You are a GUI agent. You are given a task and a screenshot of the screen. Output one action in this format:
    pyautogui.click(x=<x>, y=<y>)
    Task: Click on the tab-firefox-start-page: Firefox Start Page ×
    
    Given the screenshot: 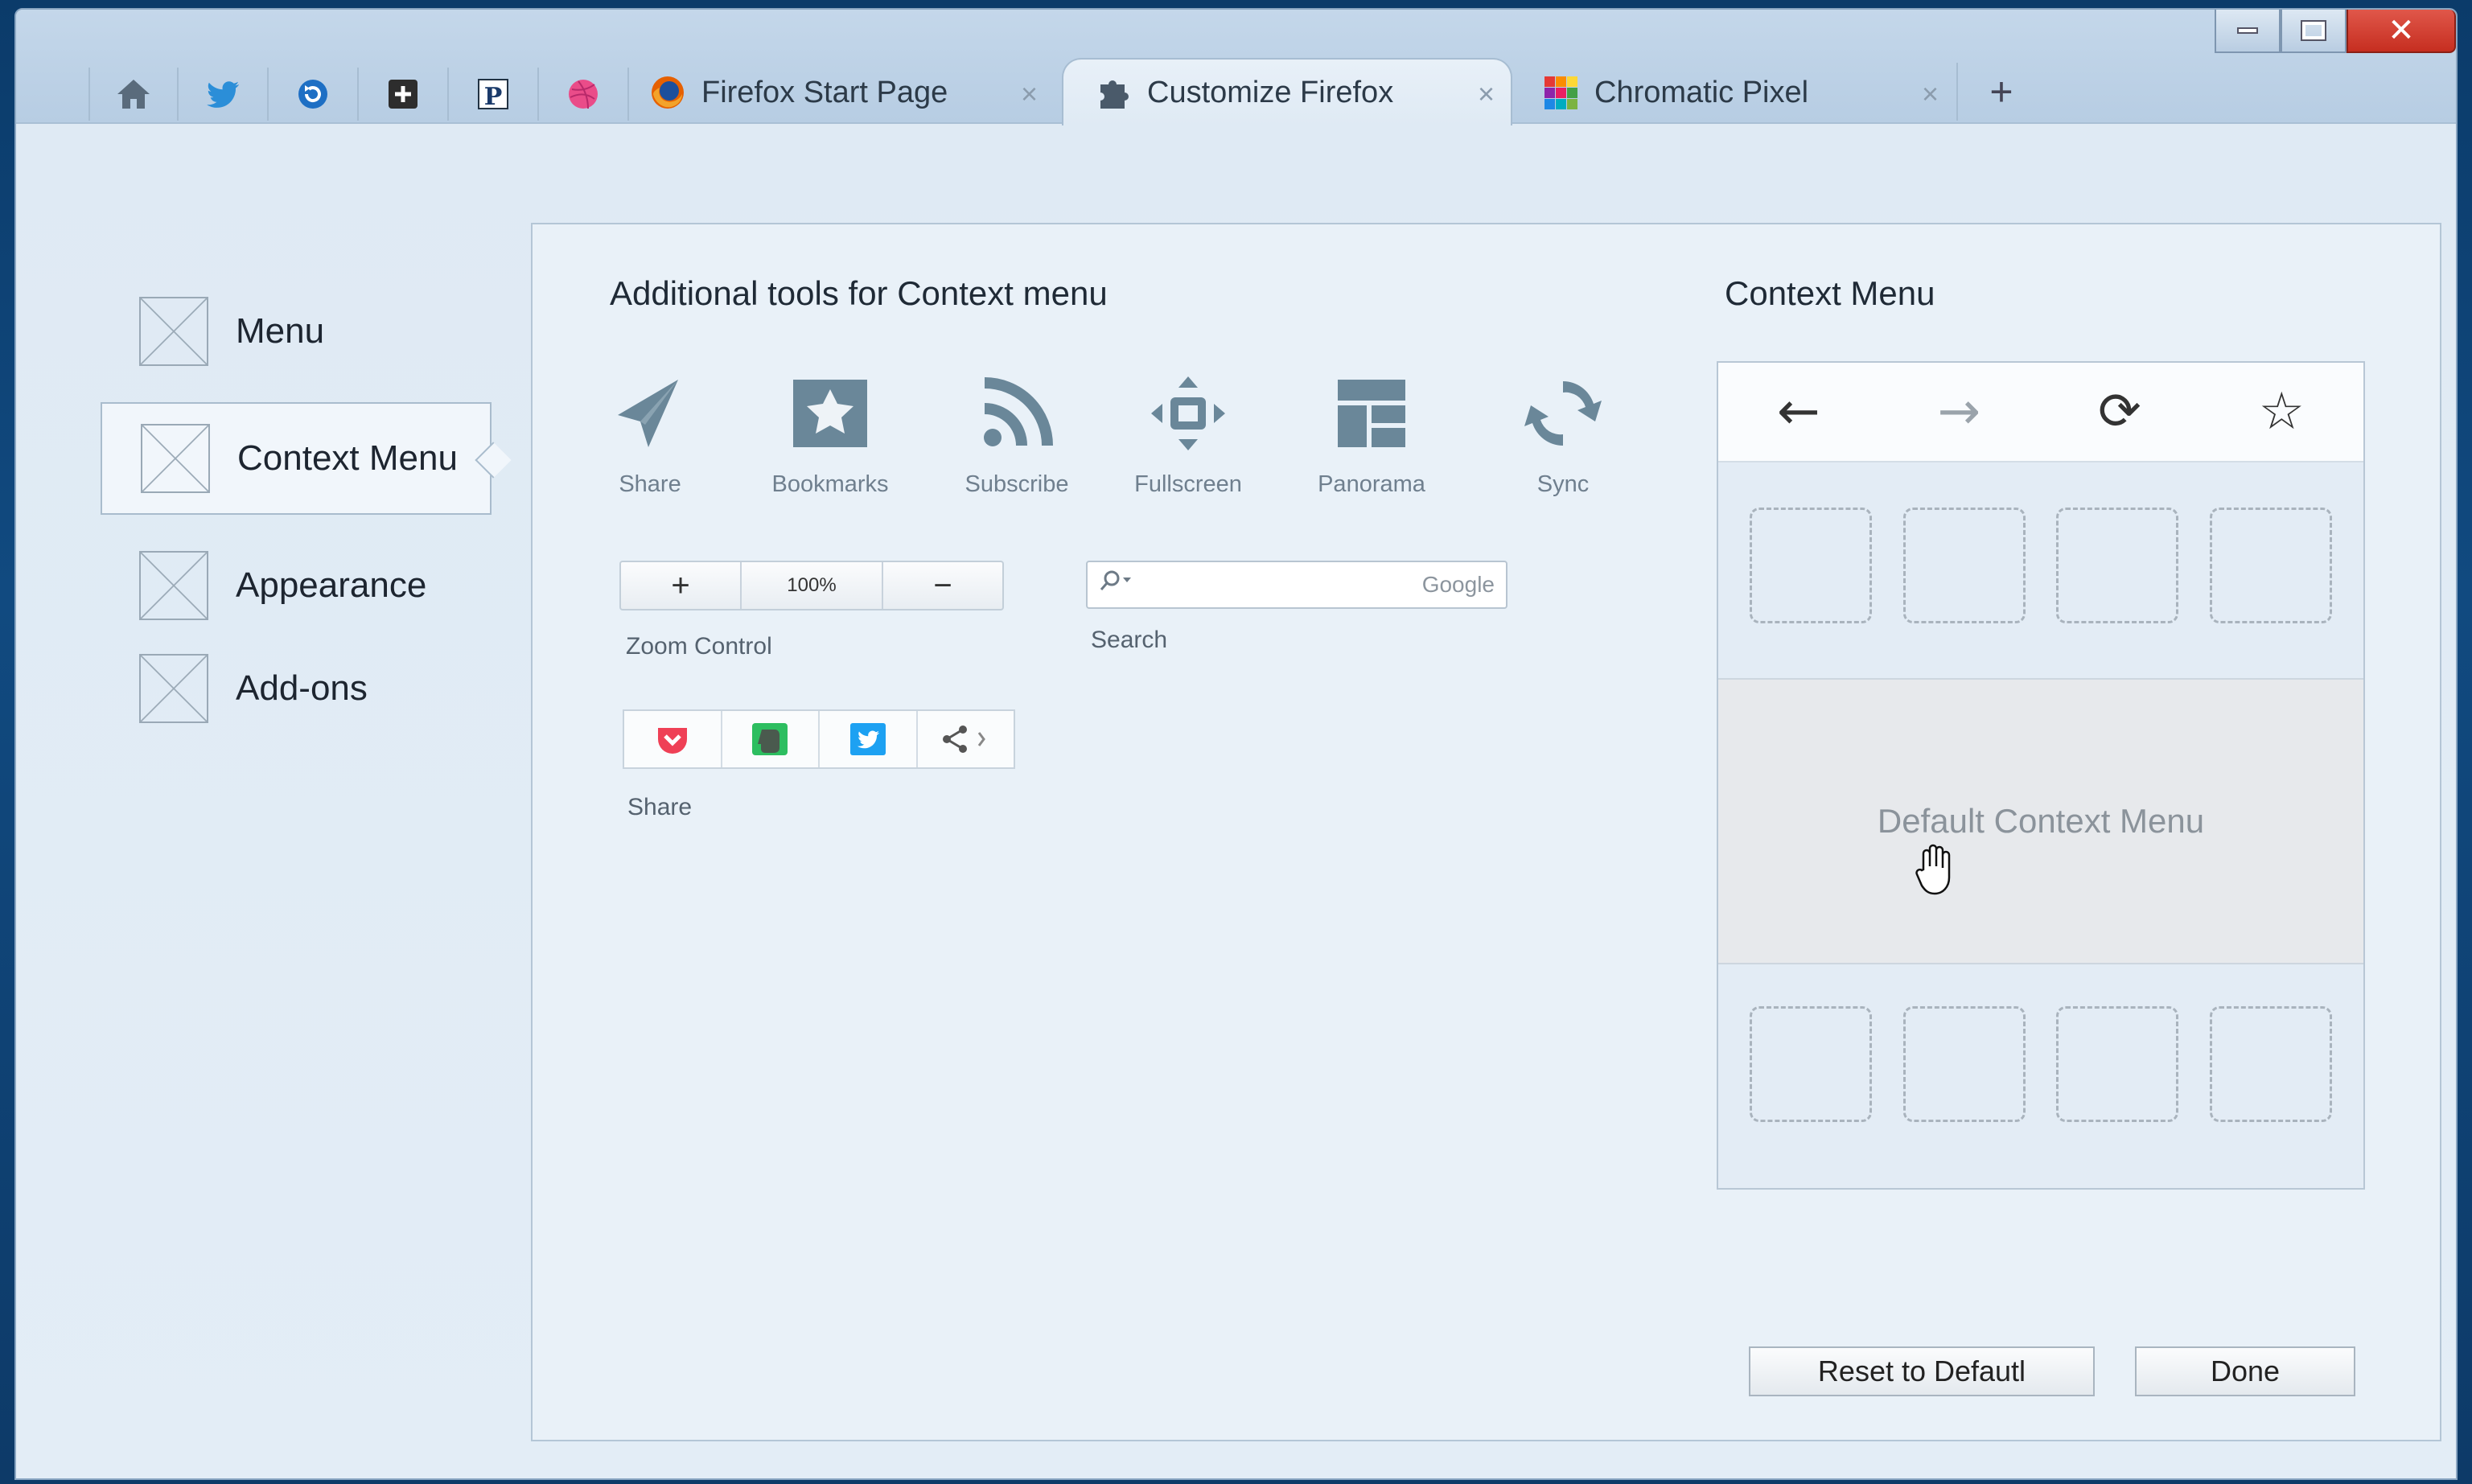 What is the action you would take?
    pyautogui.click(x=845, y=92)
    